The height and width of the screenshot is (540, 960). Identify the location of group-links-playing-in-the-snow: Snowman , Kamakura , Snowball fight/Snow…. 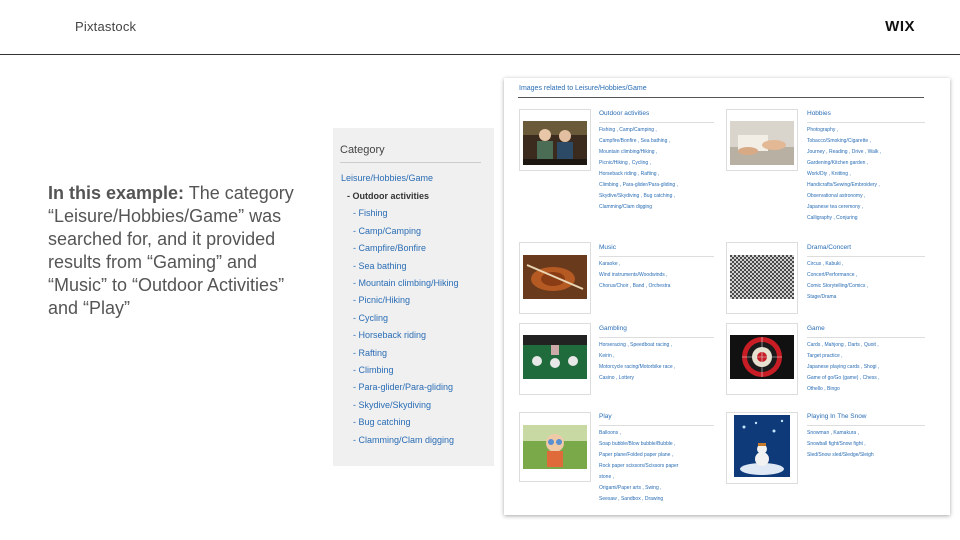
(840, 444).